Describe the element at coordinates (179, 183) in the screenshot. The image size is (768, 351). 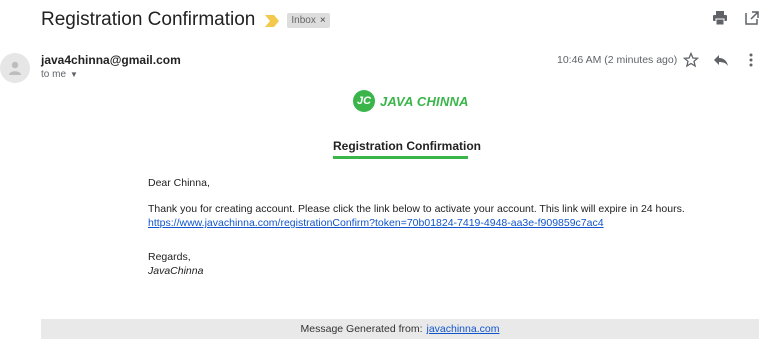
I see `greeting: Dear Chinna,` at that location.